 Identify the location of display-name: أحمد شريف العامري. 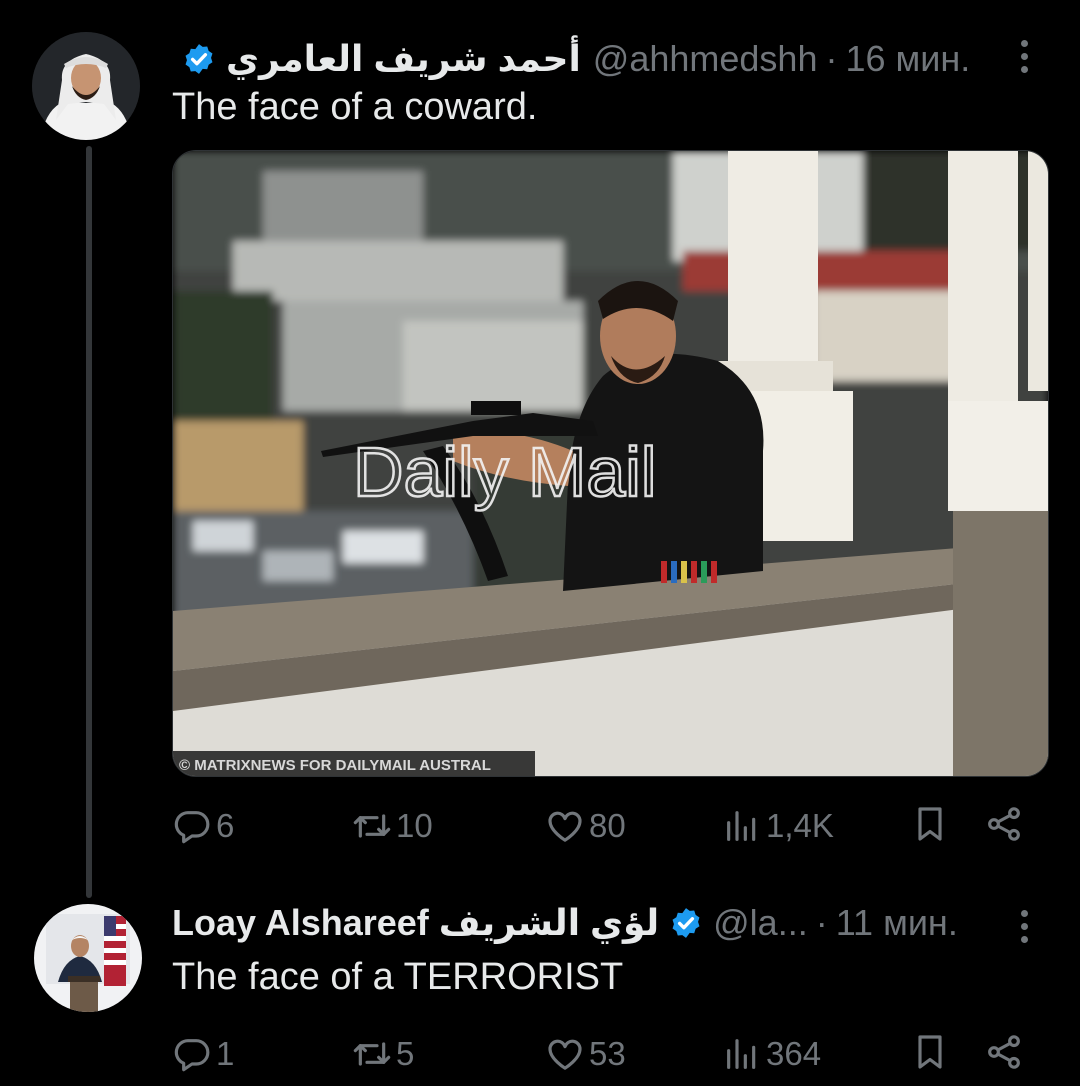
(403, 59).